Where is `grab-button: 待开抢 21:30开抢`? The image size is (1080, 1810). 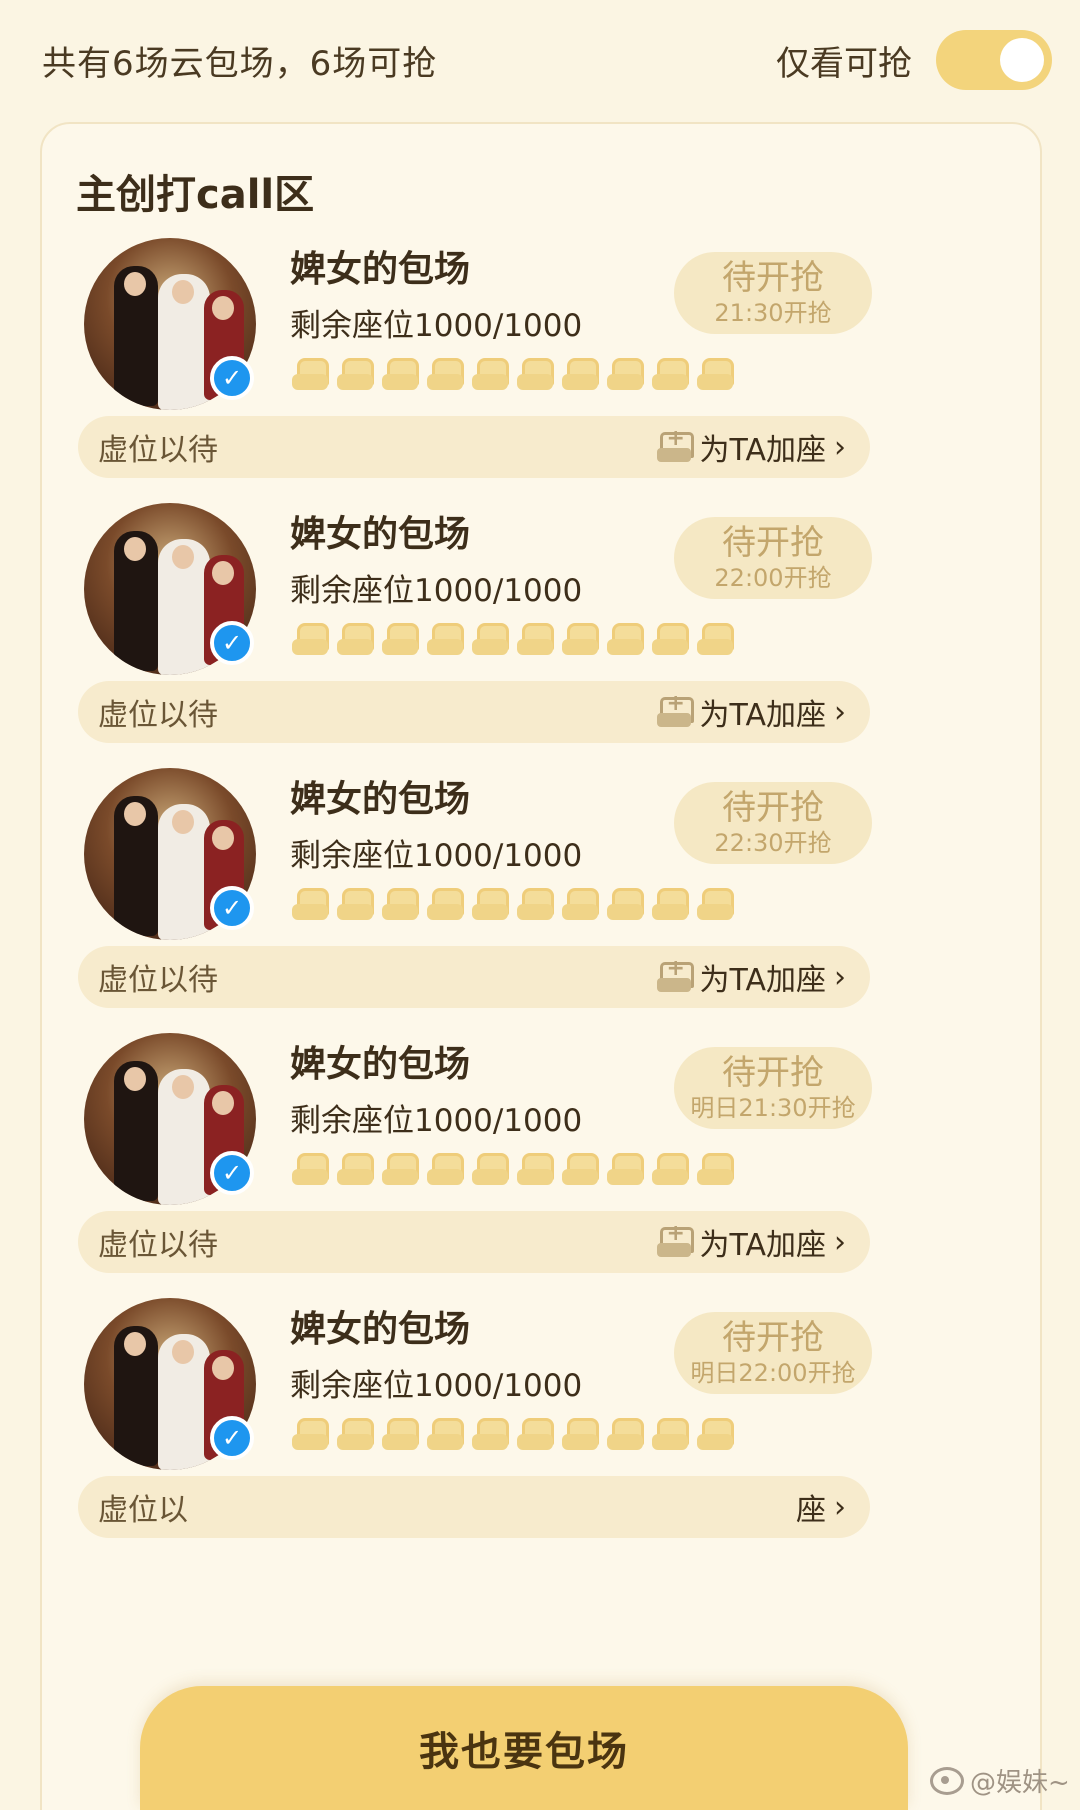
grab-button: 待开抢 21:30开抢 is located at coordinates (773, 293).